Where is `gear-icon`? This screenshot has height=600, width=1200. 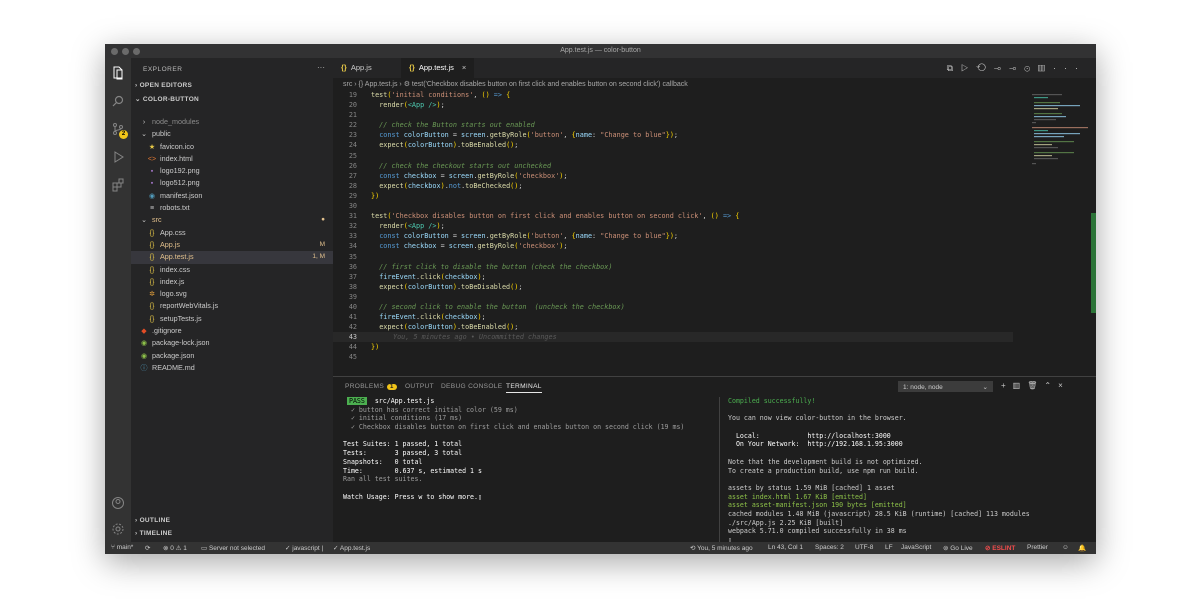
gear-icon is located at coordinates (118, 529).